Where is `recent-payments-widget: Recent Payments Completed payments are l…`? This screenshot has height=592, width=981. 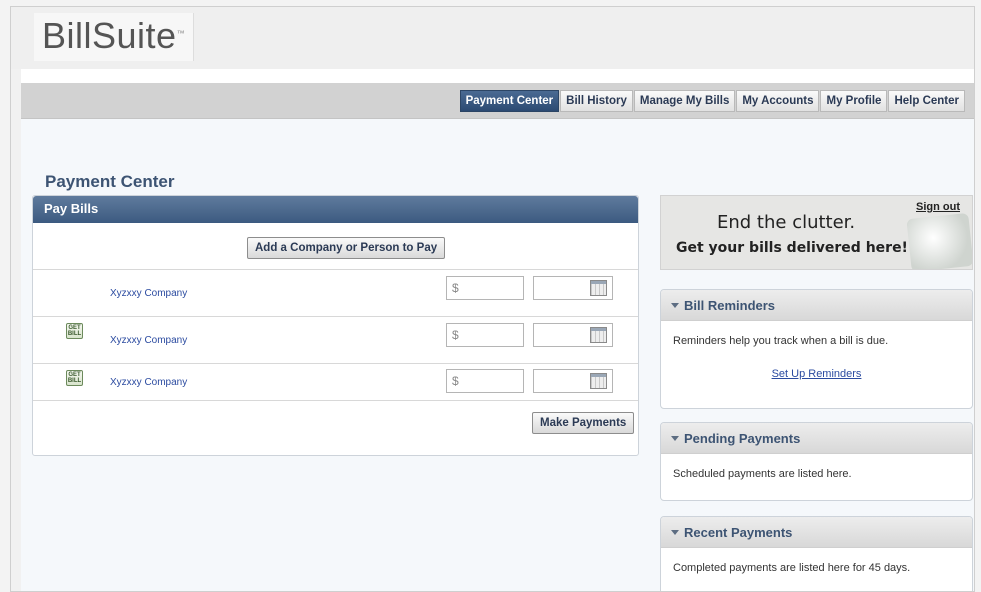 recent-payments-widget: Recent Payments Completed payments are l… is located at coordinates (816, 553).